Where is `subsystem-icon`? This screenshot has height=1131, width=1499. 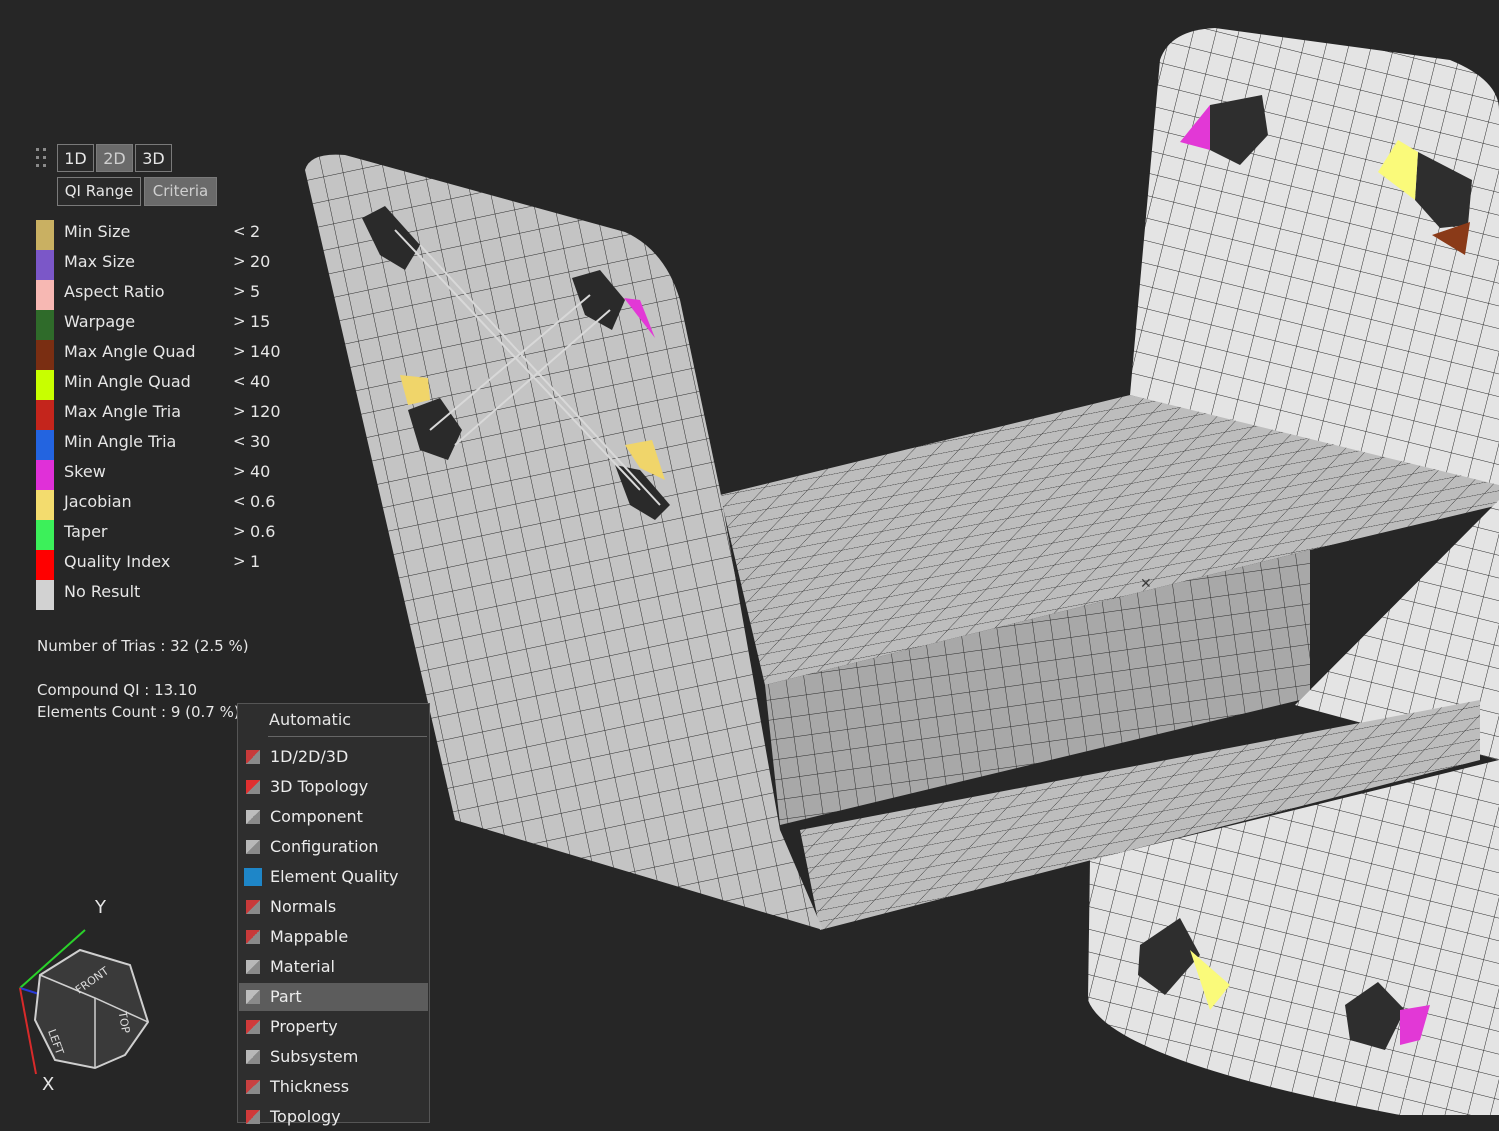
subsystem-icon is located at coordinates (253, 1057).